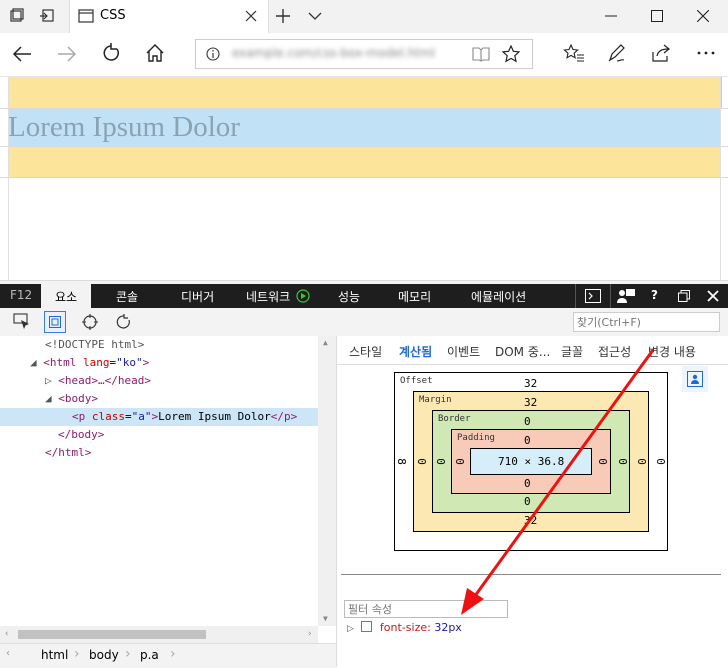 This screenshot has width=728, height=668. What do you see at coordinates (646, 322) in the screenshot?
I see `devtools-search-input` at bounding box center [646, 322].